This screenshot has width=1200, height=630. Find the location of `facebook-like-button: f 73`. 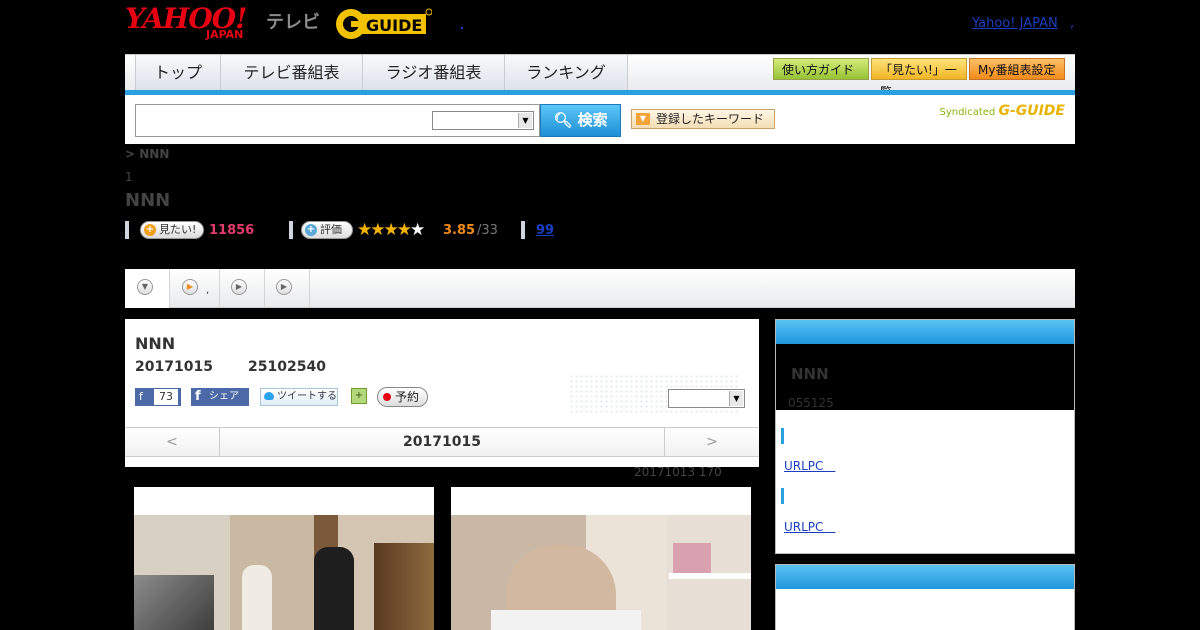

facebook-like-button: f 73 is located at coordinates (158, 397).